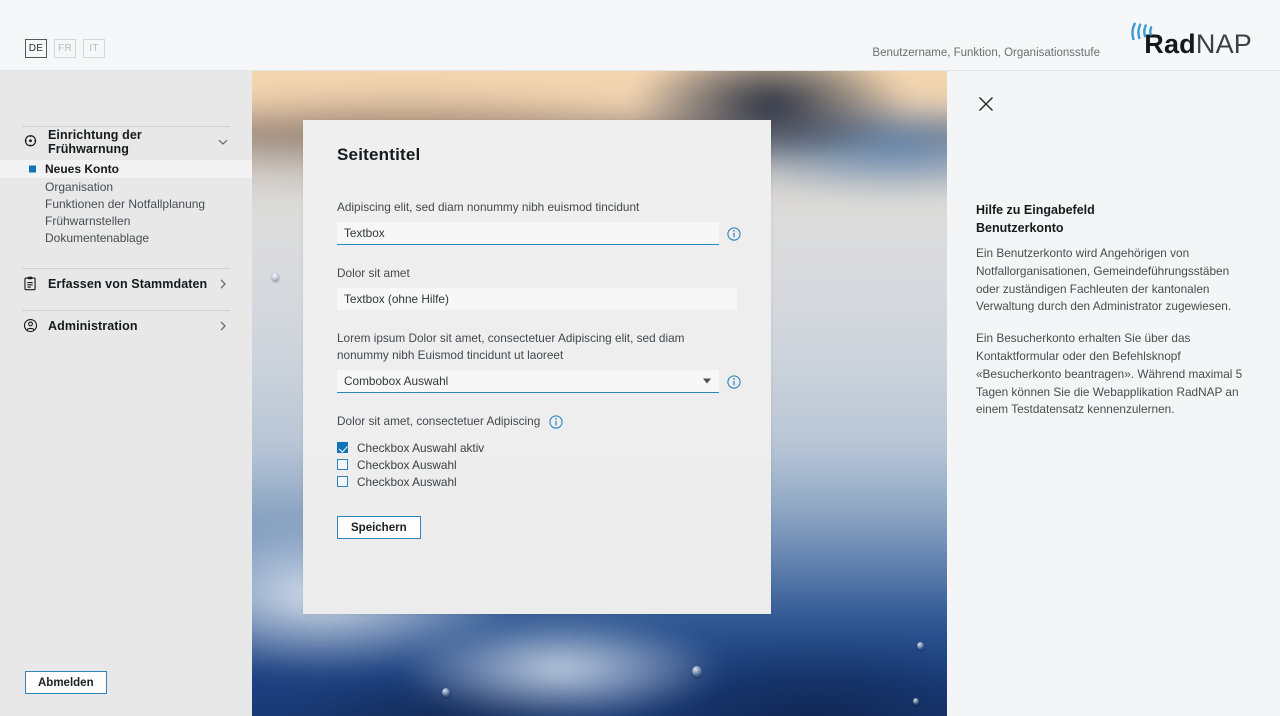  I want to click on lang-button-de: DE, so click(36, 48).